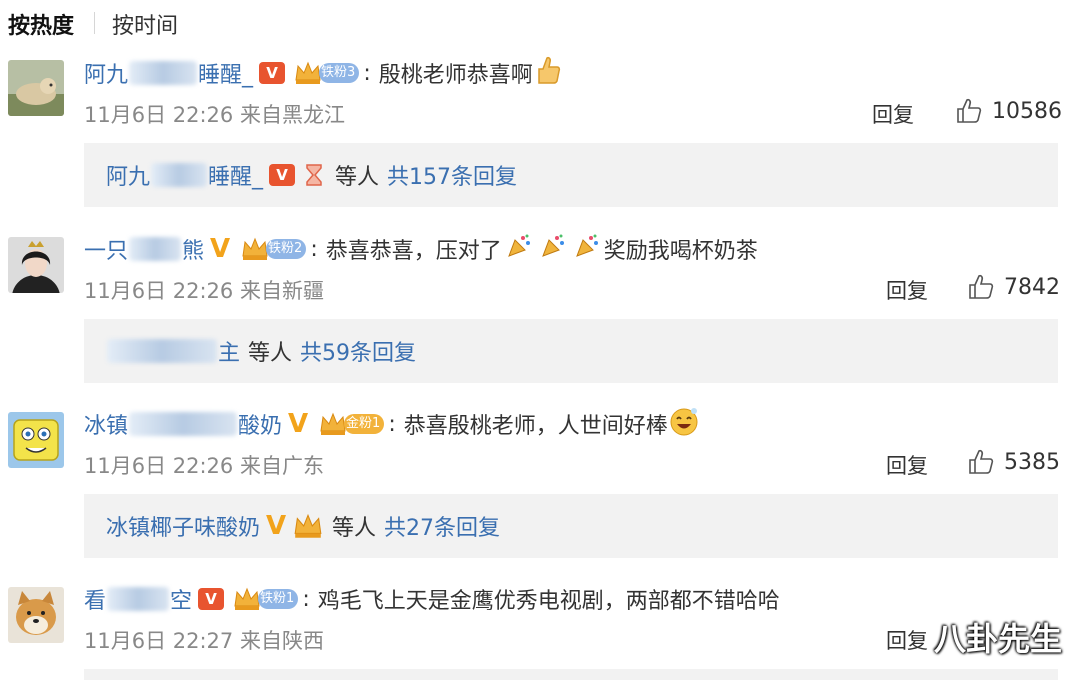 The height and width of the screenshot is (680, 1080). I want to click on username: 看, so click(95, 599).